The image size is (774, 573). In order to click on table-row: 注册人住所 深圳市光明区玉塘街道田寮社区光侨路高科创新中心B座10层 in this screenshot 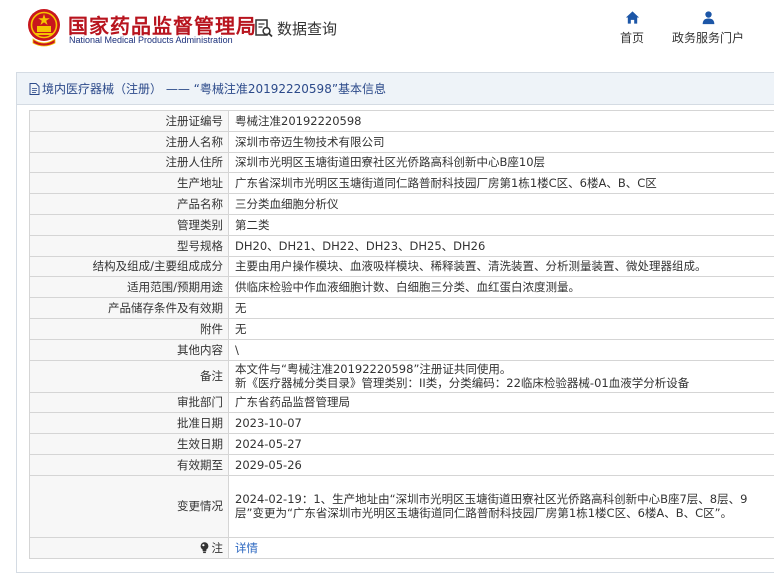, I will do `click(401, 162)`.